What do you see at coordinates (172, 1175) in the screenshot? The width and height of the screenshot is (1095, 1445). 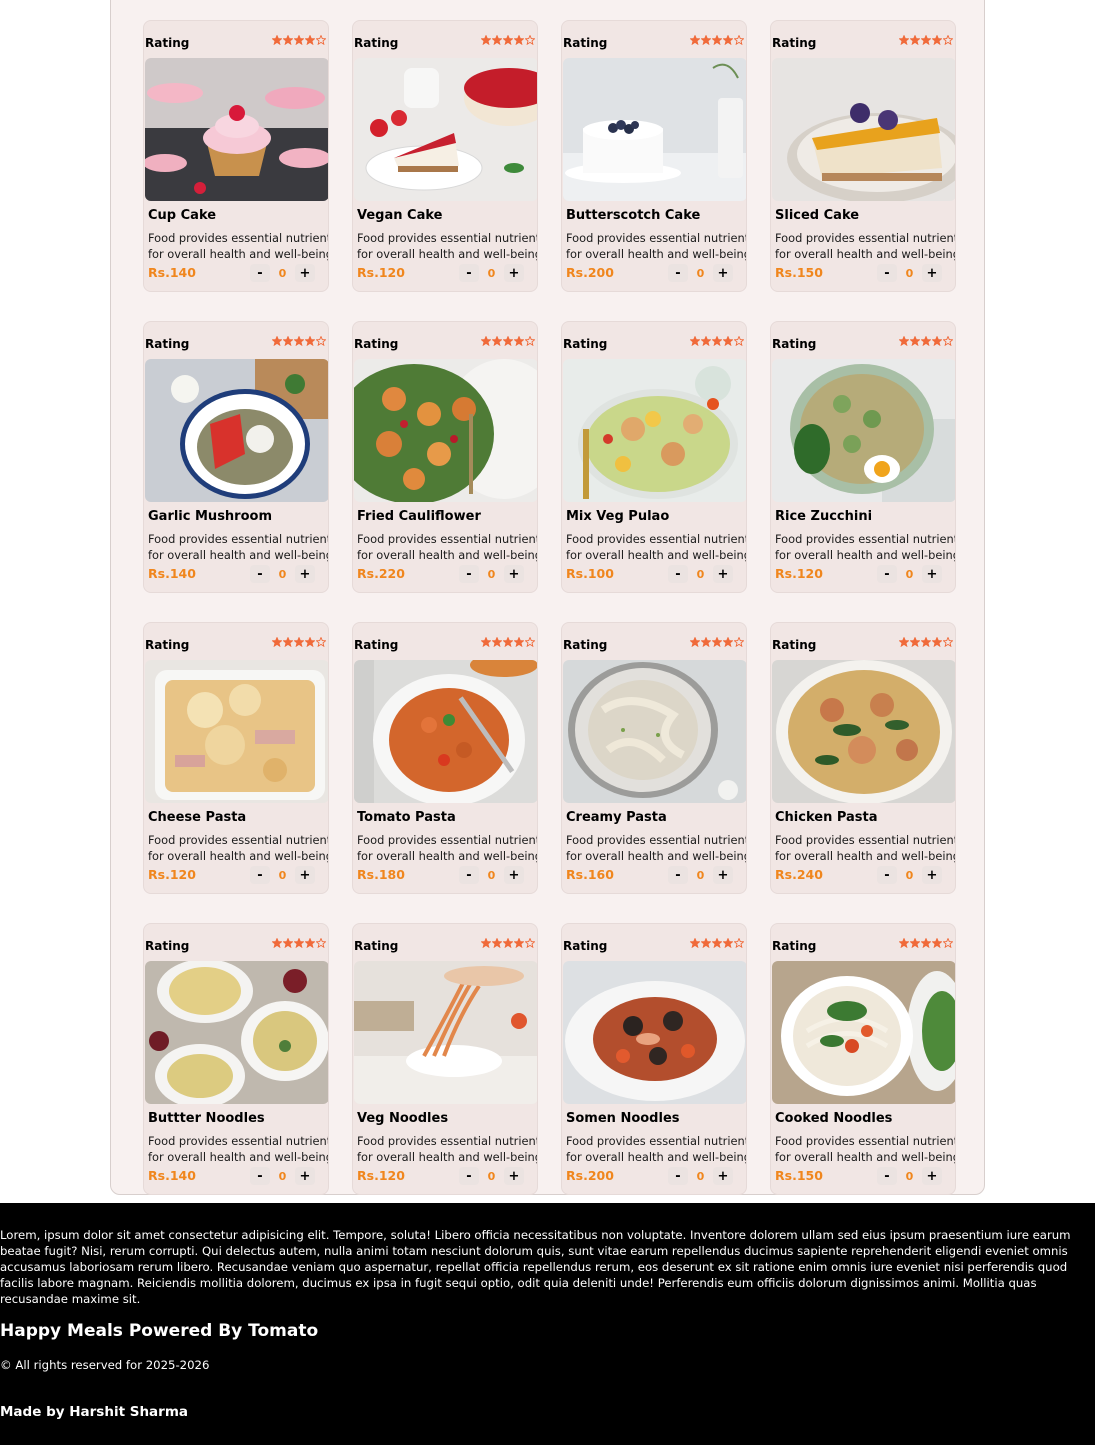 I see `food-price: Rs.140` at bounding box center [172, 1175].